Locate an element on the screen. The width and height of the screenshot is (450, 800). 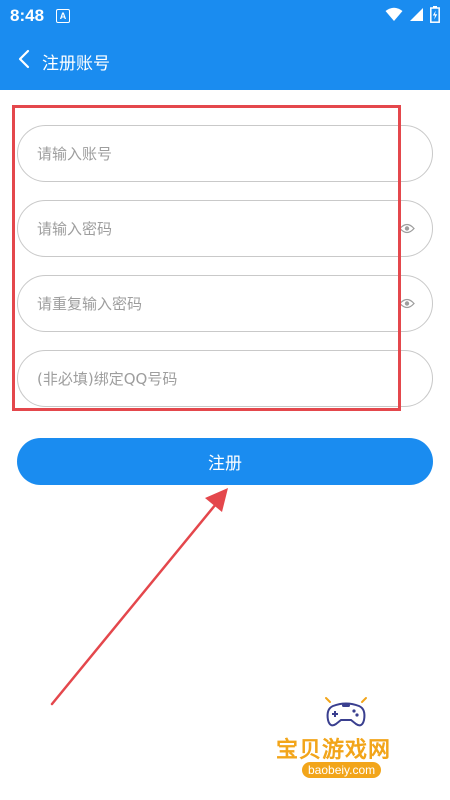
watermark-logo: 宝贝游戏网 baobeiy.com is located at coordinates (347, 737).